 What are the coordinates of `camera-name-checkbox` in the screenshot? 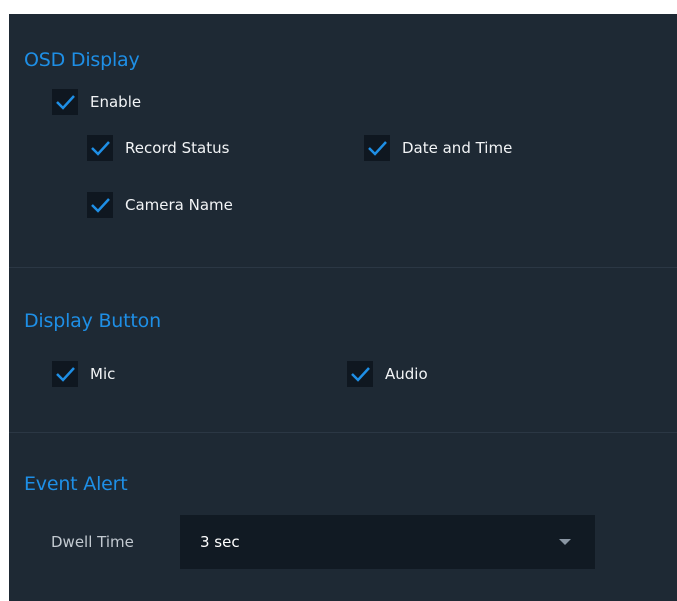 It's located at (100, 205).